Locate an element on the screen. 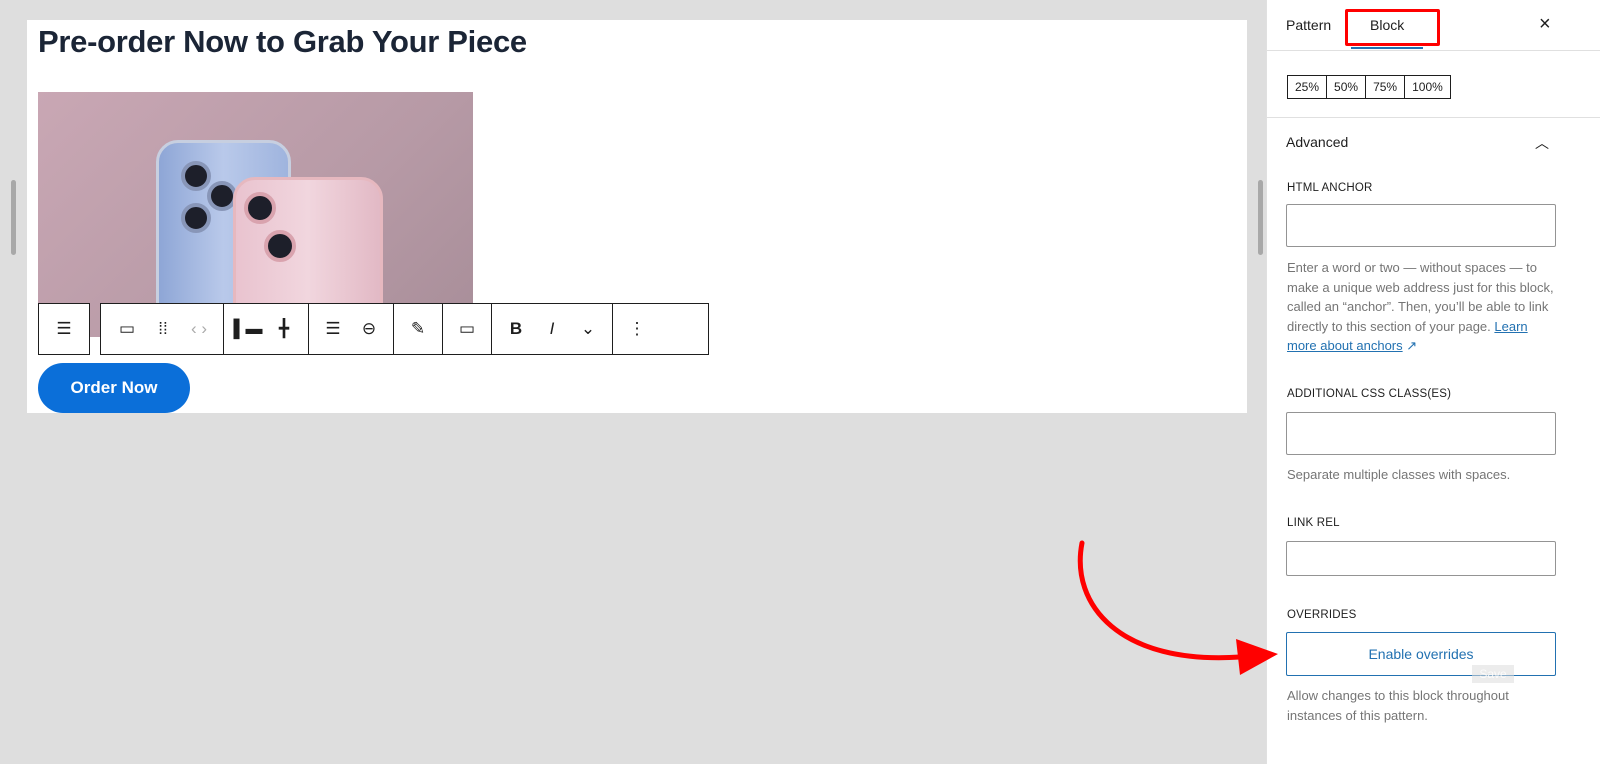  comment-icon: ▭ is located at coordinates (467, 329).